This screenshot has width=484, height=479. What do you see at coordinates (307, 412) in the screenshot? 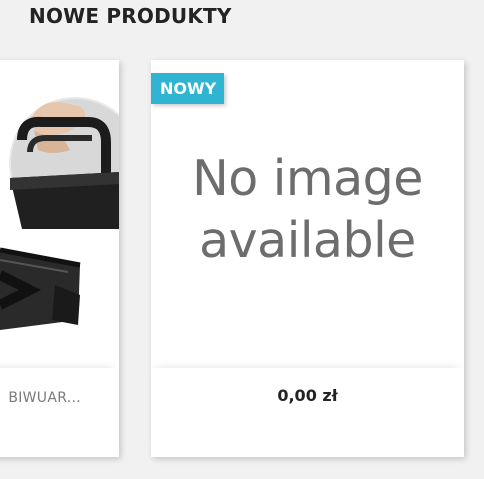
I see `product-info: 0,00 zł` at bounding box center [307, 412].